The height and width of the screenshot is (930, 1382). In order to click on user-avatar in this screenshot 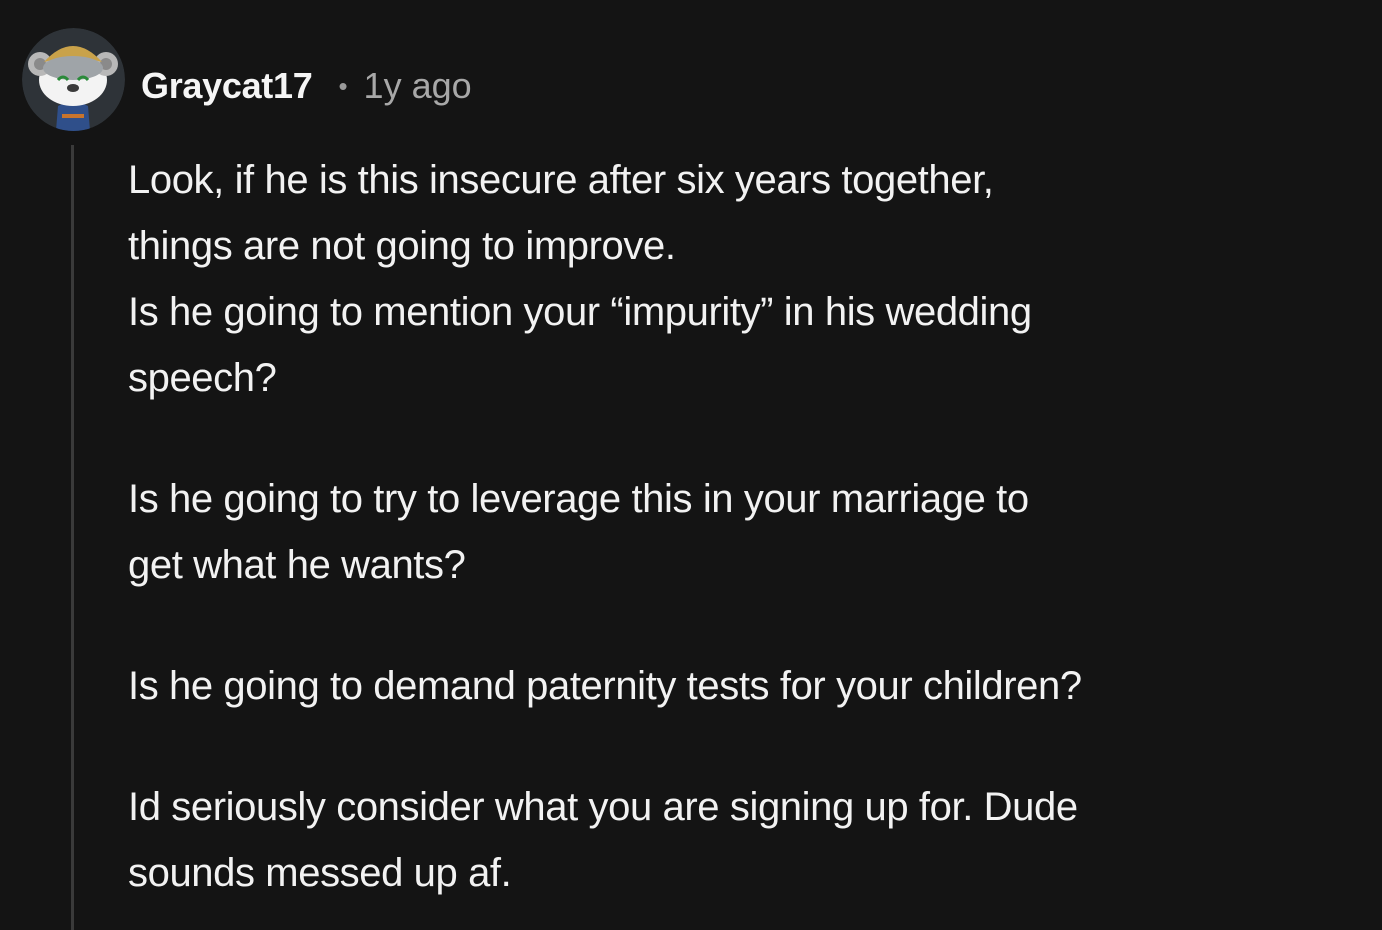, I will do `click(73, 79)`.